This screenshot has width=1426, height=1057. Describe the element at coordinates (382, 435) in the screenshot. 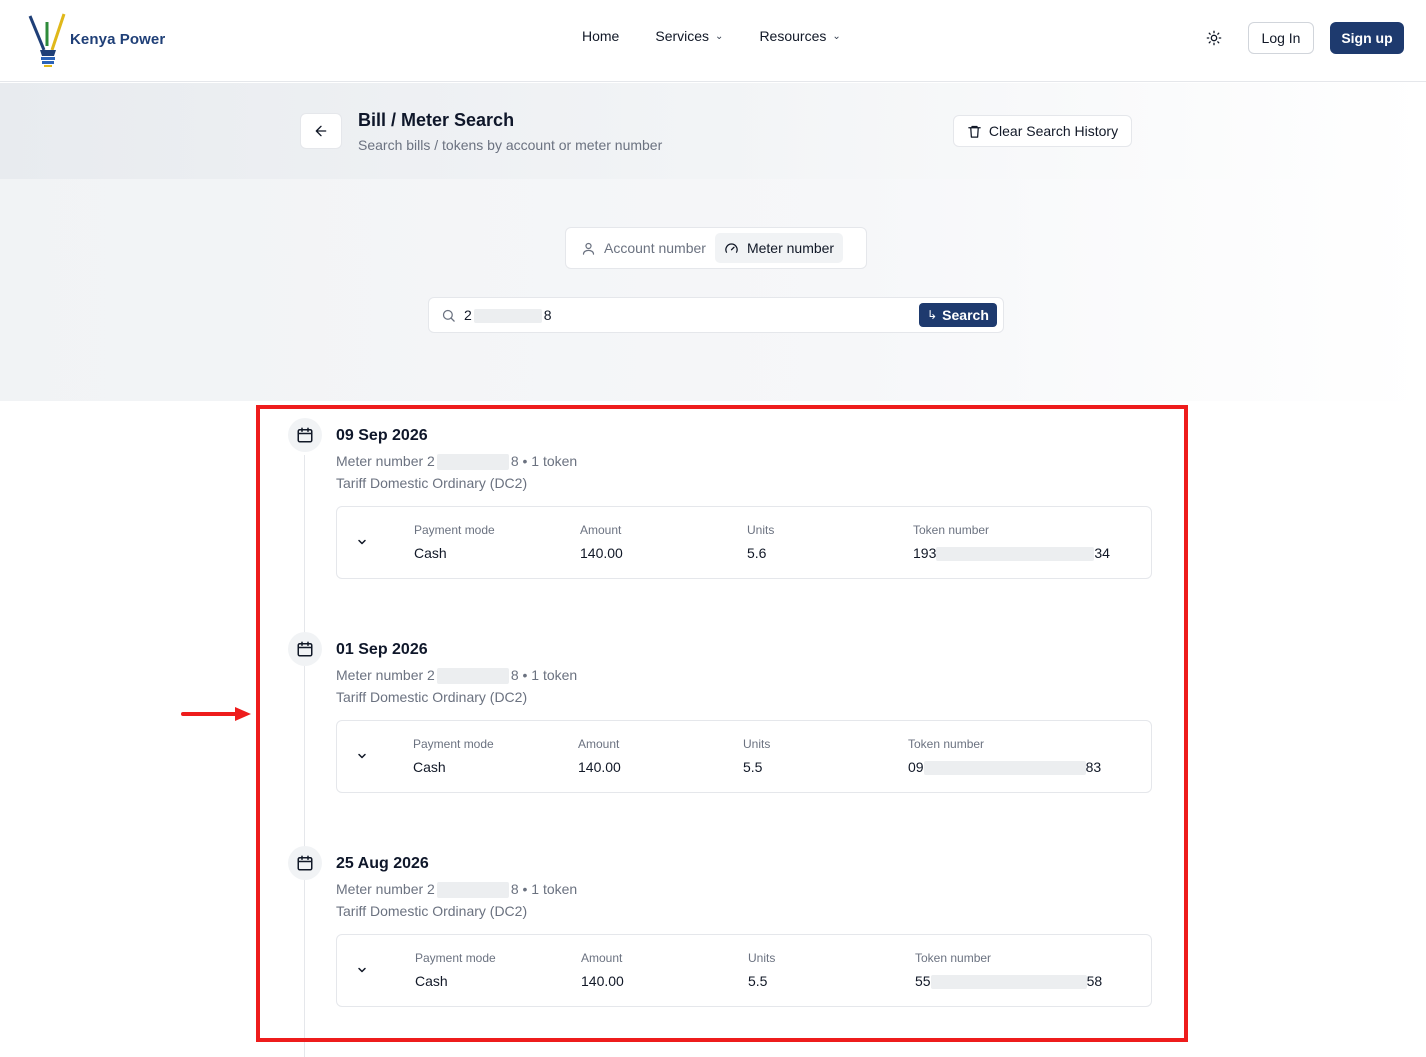

I see `result-date: 09 Sep 2026` at that location.